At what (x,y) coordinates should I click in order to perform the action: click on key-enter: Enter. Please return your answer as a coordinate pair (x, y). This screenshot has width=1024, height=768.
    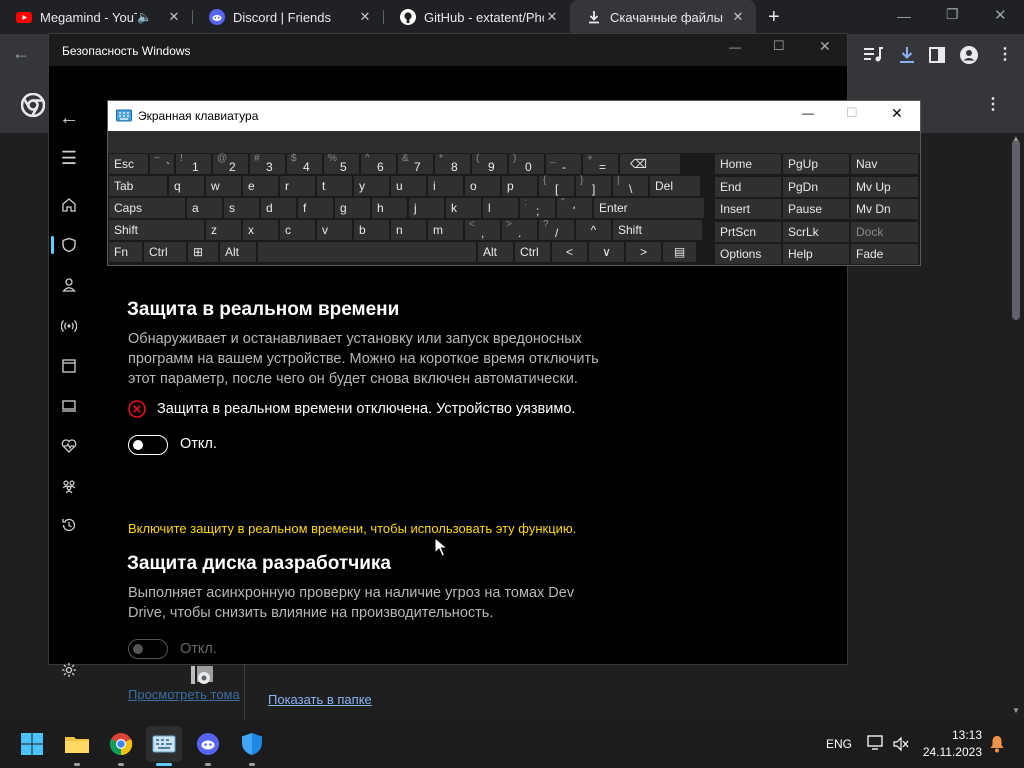
    Looking at the image, I should click on (649, 208).